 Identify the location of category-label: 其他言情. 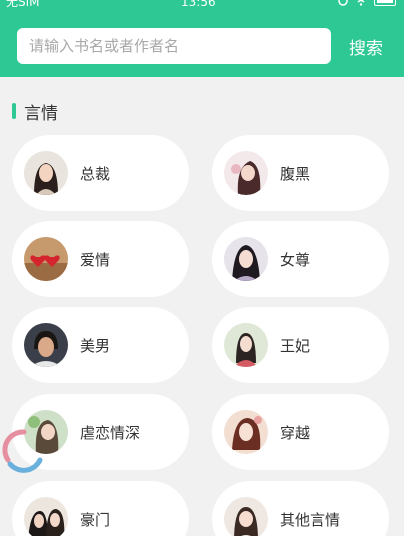
(310, 519).